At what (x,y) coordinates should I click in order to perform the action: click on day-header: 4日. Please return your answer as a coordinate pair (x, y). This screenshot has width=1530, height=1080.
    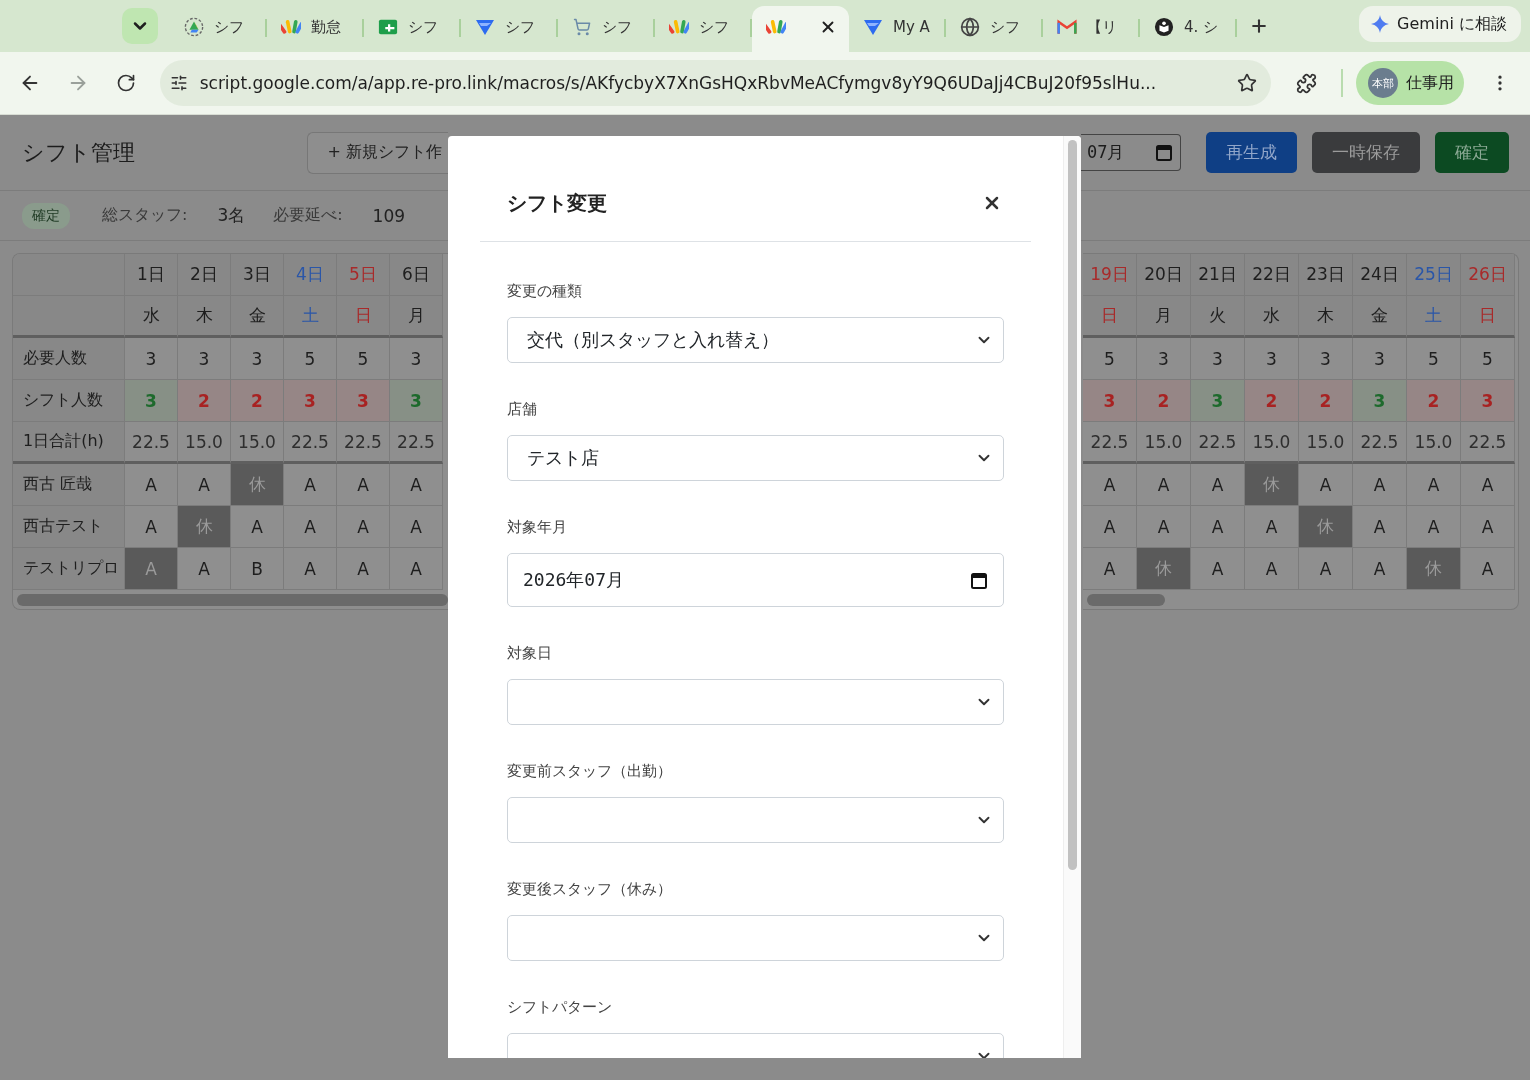
    Looking at the image, I should click on (310, 275).